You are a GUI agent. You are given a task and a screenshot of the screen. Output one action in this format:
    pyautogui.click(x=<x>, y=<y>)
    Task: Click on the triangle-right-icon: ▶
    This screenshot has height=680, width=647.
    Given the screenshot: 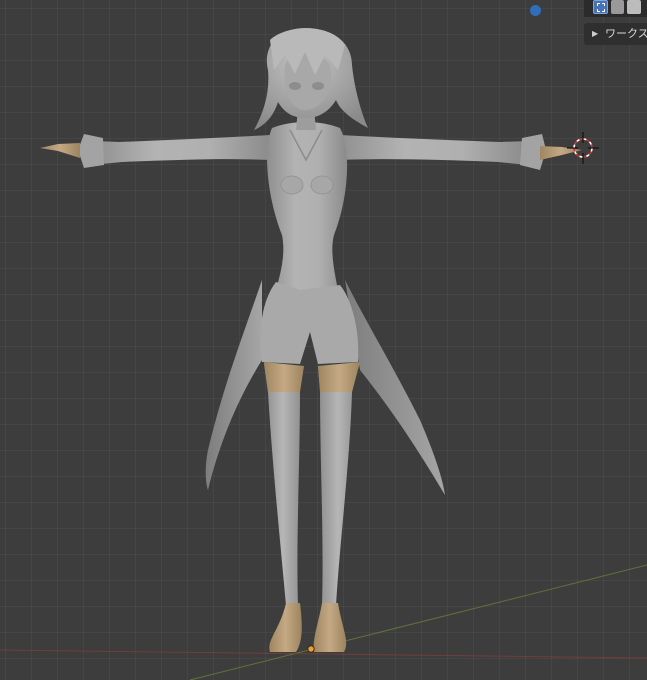 What is the action you would take?
    pyautogui.click(x=595, y=34)
    